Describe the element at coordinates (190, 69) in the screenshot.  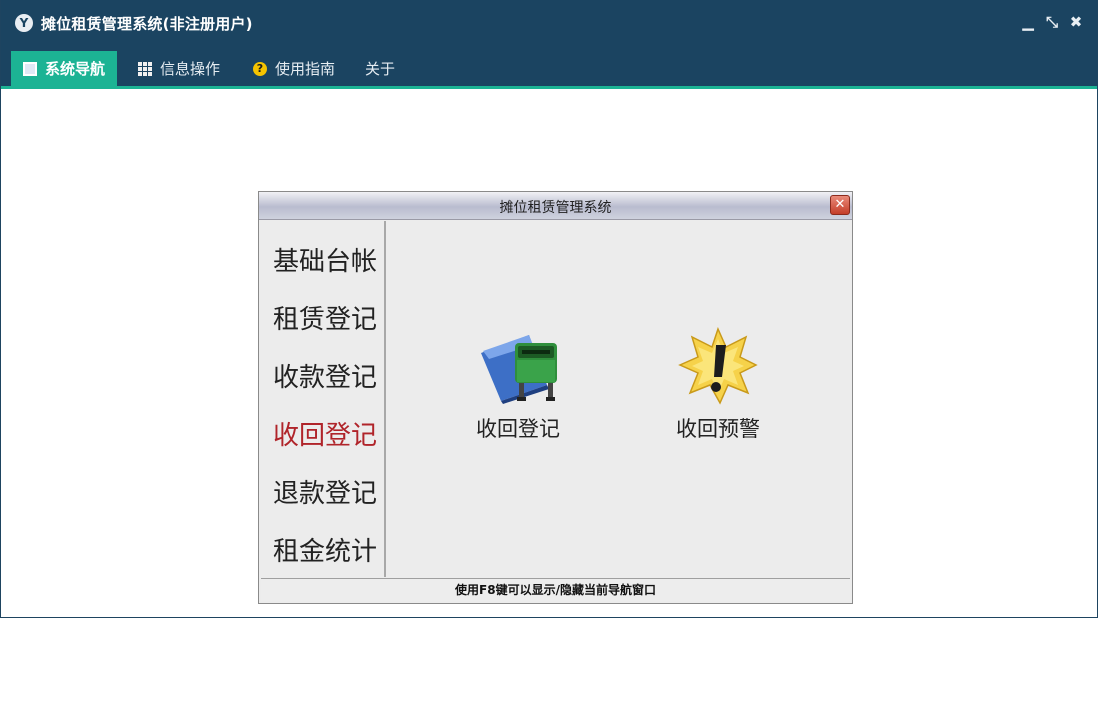
I see `menu-item-label: 信息操作` at that location.